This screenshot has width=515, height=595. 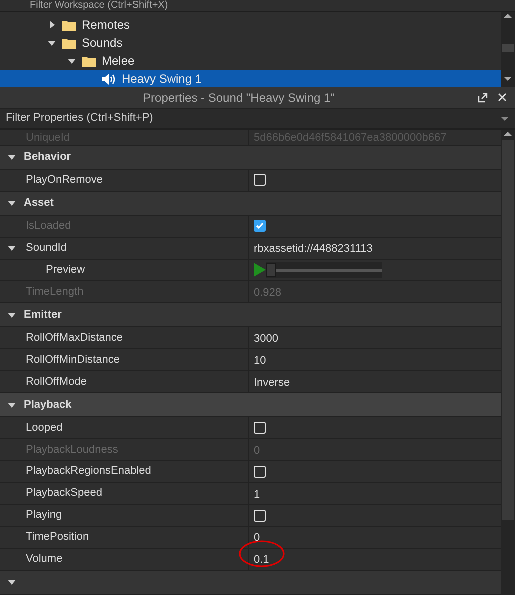 I want to click on property-name: Looped, so click(x=44, y=428).